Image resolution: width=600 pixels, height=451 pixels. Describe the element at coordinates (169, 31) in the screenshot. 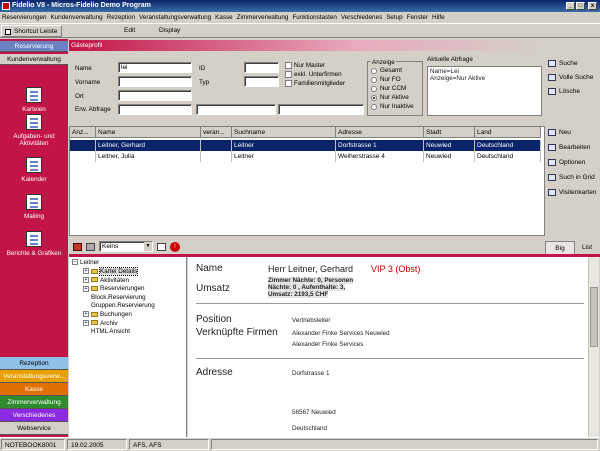

I see `display-menu-button: Display` at that location.